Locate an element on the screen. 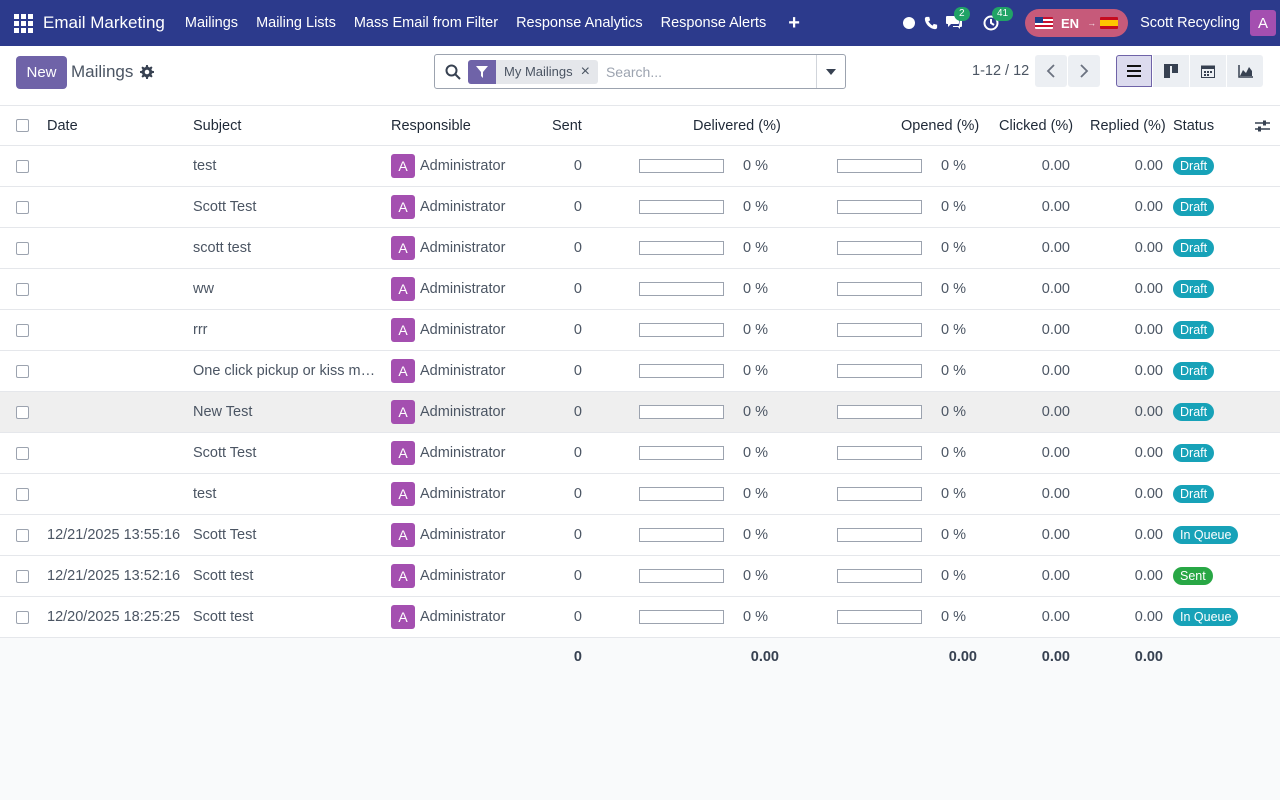  optional-columns-toggle is located at coordinates (1262, 125).